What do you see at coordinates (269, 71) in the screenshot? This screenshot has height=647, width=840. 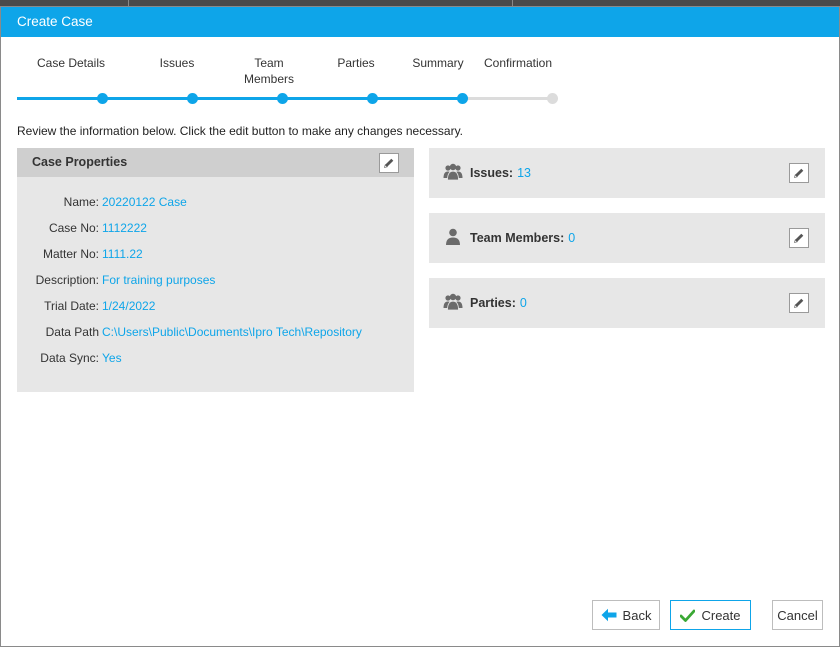 I see `step-team-members: Team Members` at bounding box center [269, 71].